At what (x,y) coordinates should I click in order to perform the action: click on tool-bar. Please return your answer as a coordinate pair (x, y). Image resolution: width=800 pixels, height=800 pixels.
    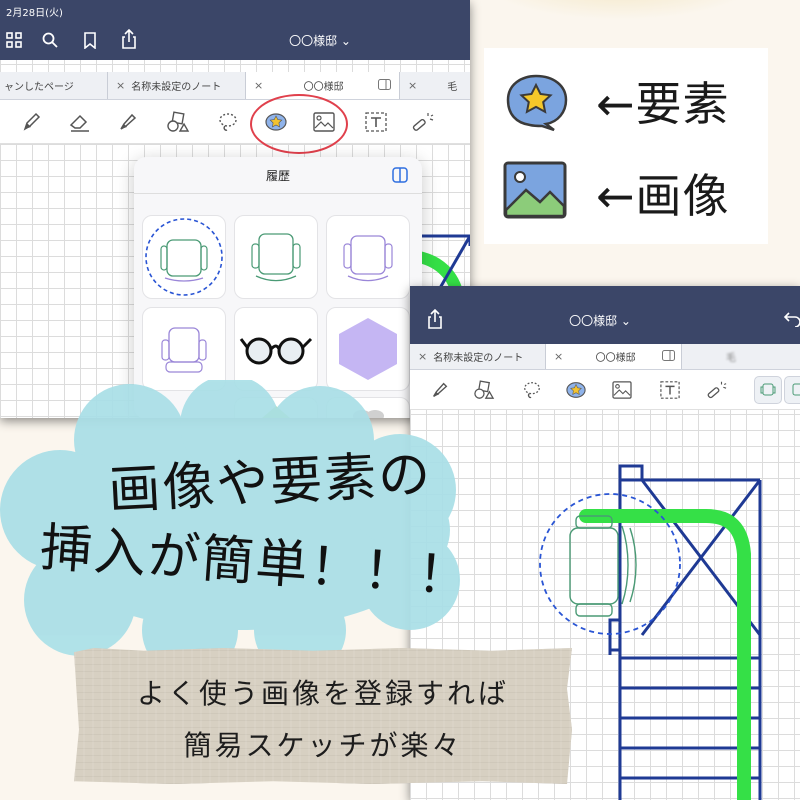
    Looking at the image, I should click on (235, 122).